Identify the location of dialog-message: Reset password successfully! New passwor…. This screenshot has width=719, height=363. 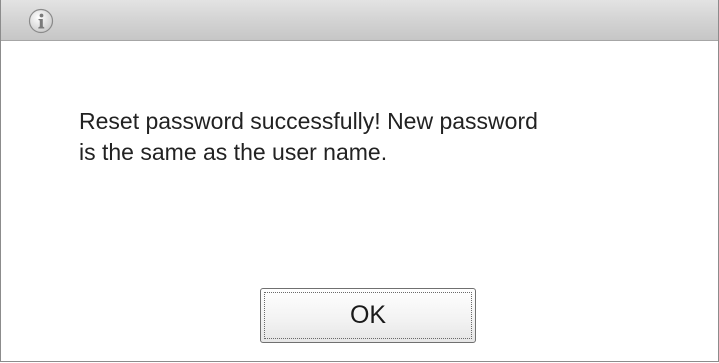
(379, 137).